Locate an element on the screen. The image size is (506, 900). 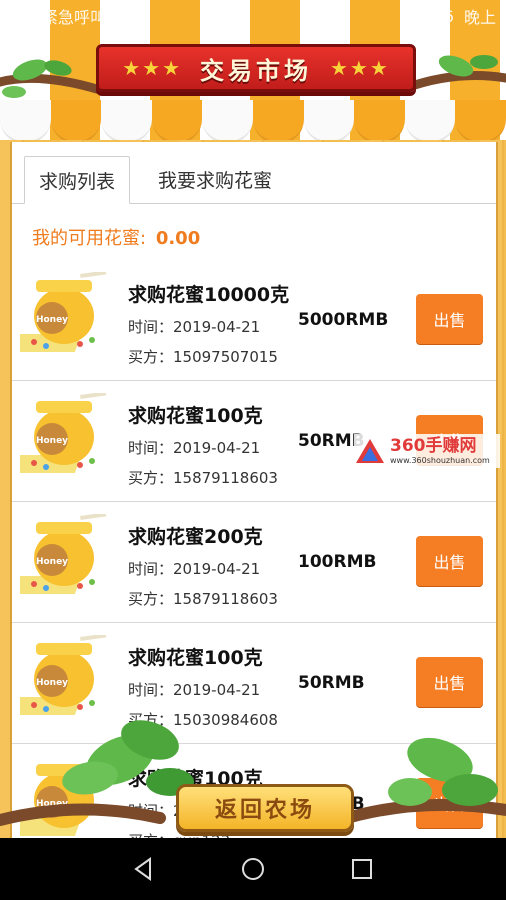
order-price: 100RMB is located at coordinates (337, 562).